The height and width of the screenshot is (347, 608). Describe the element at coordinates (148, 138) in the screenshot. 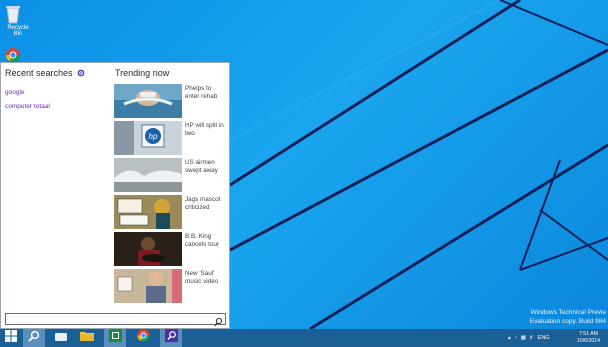

I see `news-thumbnail: hp` at that location.